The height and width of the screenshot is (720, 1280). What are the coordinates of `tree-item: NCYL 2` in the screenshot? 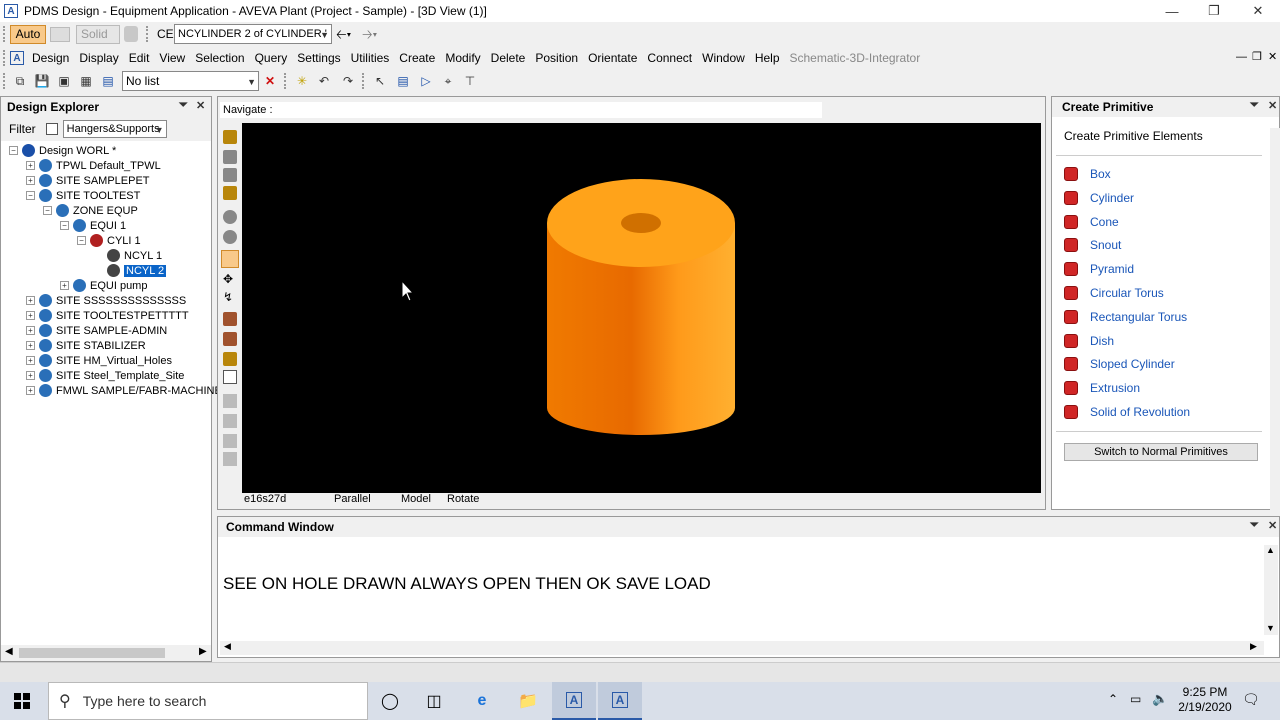 It's located at (130, 270).